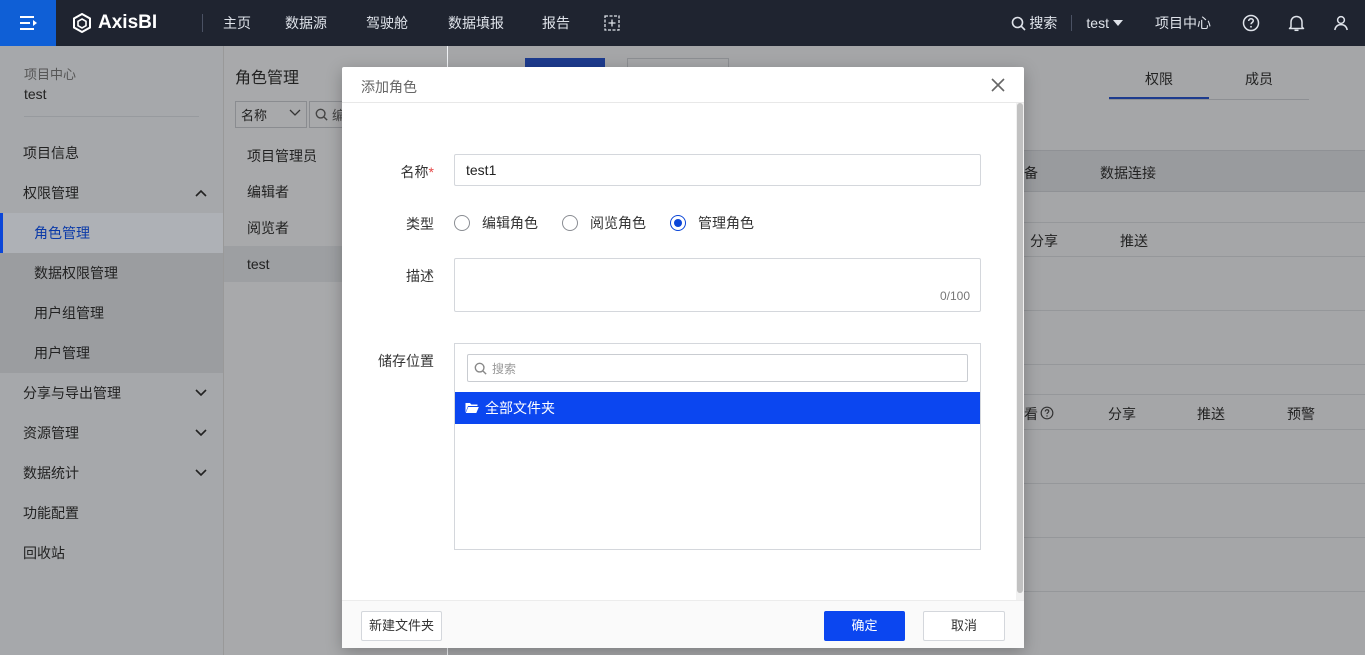 This screenshot has height=655, width=1365. I want to click on radio-label: 管理角色, so click(726, 223).